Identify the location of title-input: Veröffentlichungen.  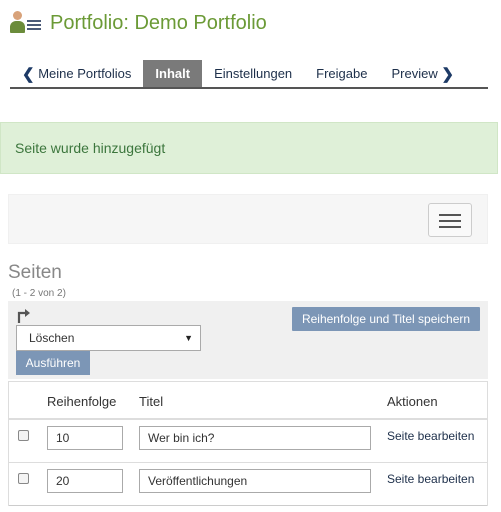
(255, 481).